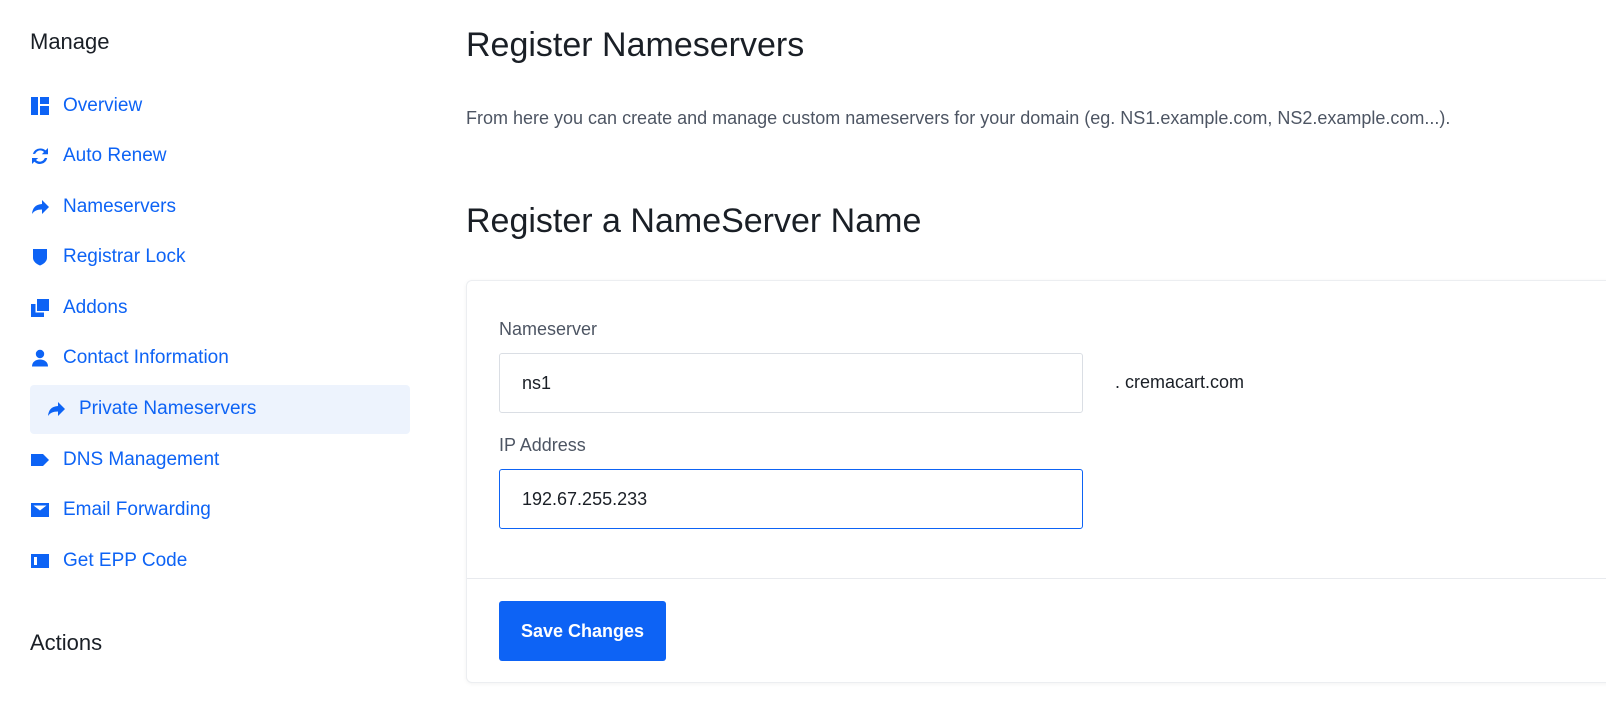 The width and height of the screenshot is (1606, 711). What do you see at coordinates (635, 45) in the screenshot?
I see `page-title: Register Nameservers` at bounding box center [635, 45].